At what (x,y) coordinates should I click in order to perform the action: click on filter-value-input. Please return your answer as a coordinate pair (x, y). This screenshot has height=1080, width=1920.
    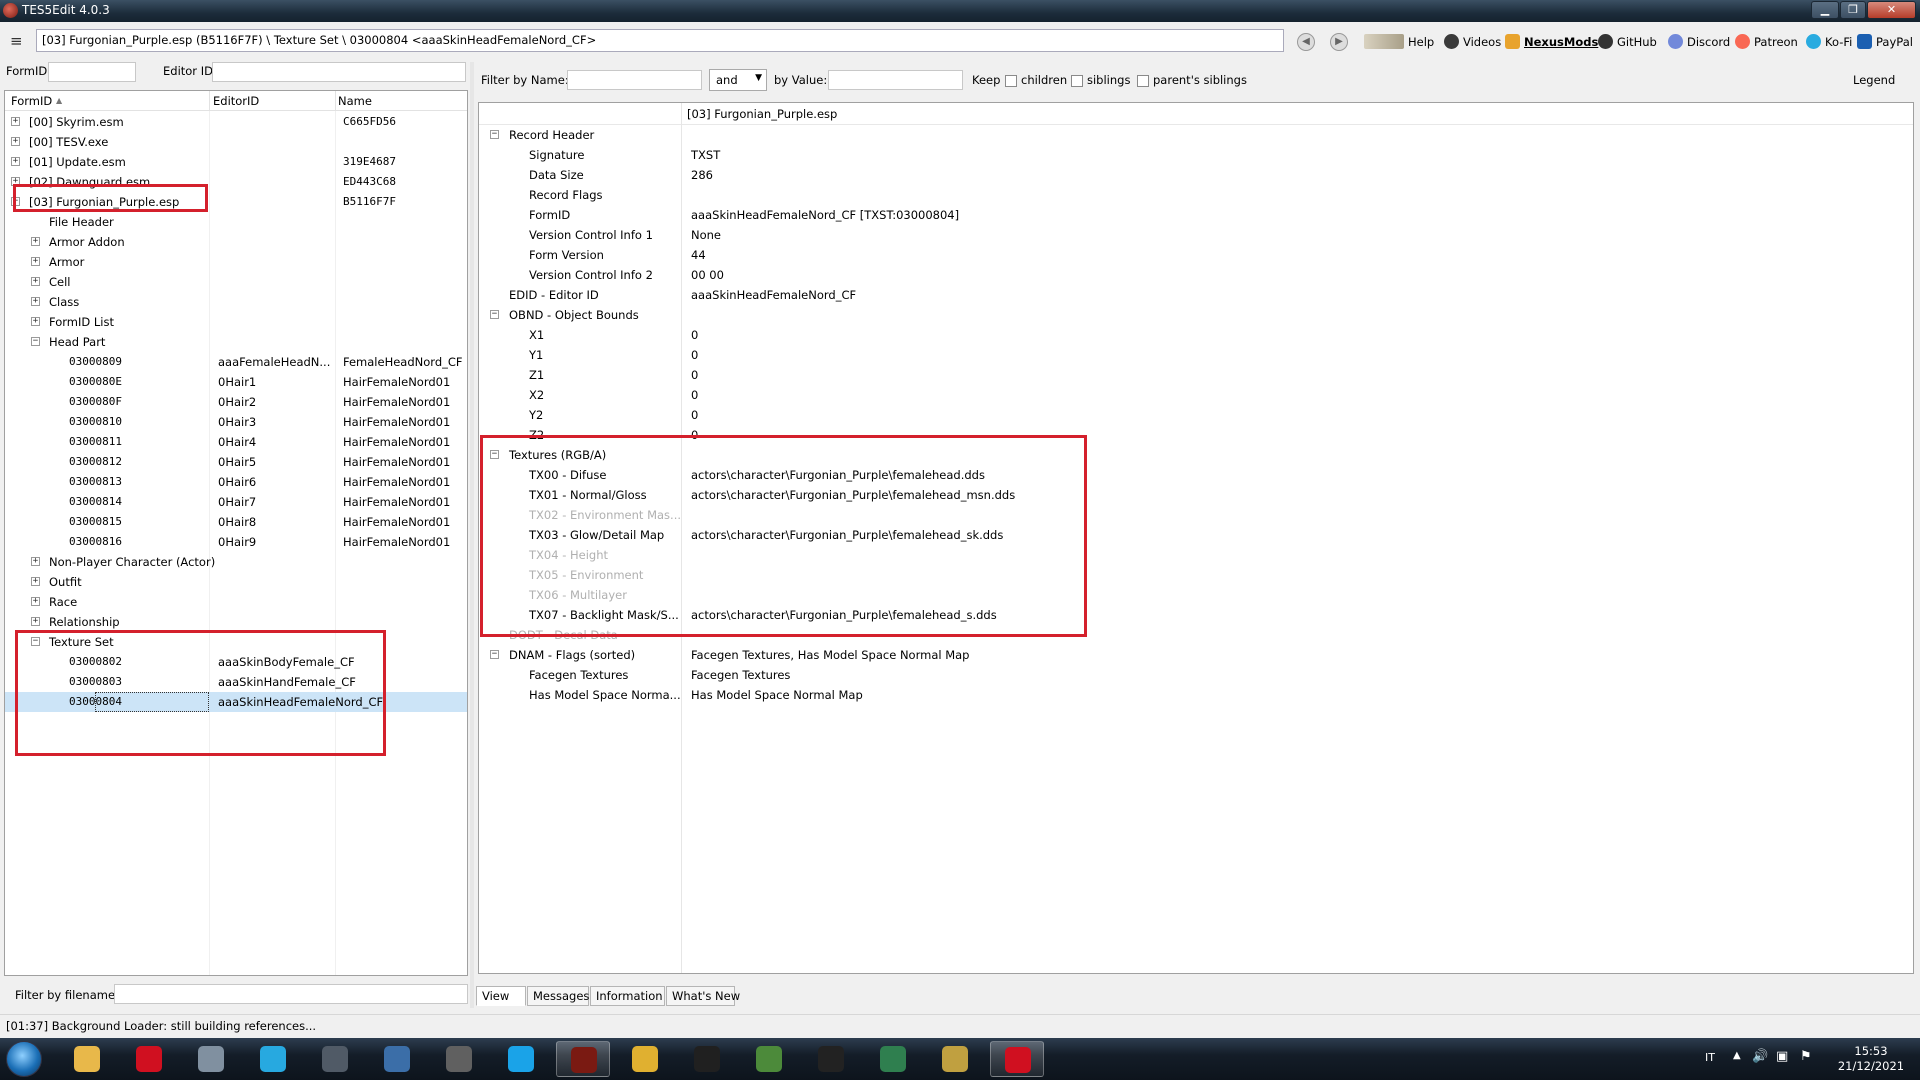
    Looking at the image, I should click on (895, 80).